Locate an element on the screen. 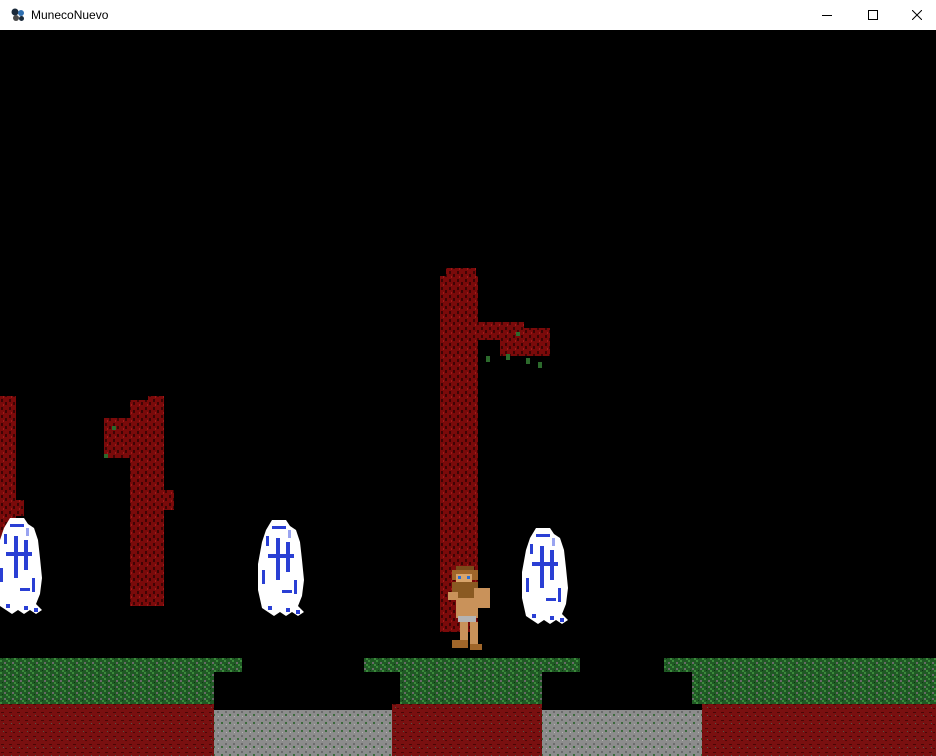  app-icon is located at coordinates (17, 14).